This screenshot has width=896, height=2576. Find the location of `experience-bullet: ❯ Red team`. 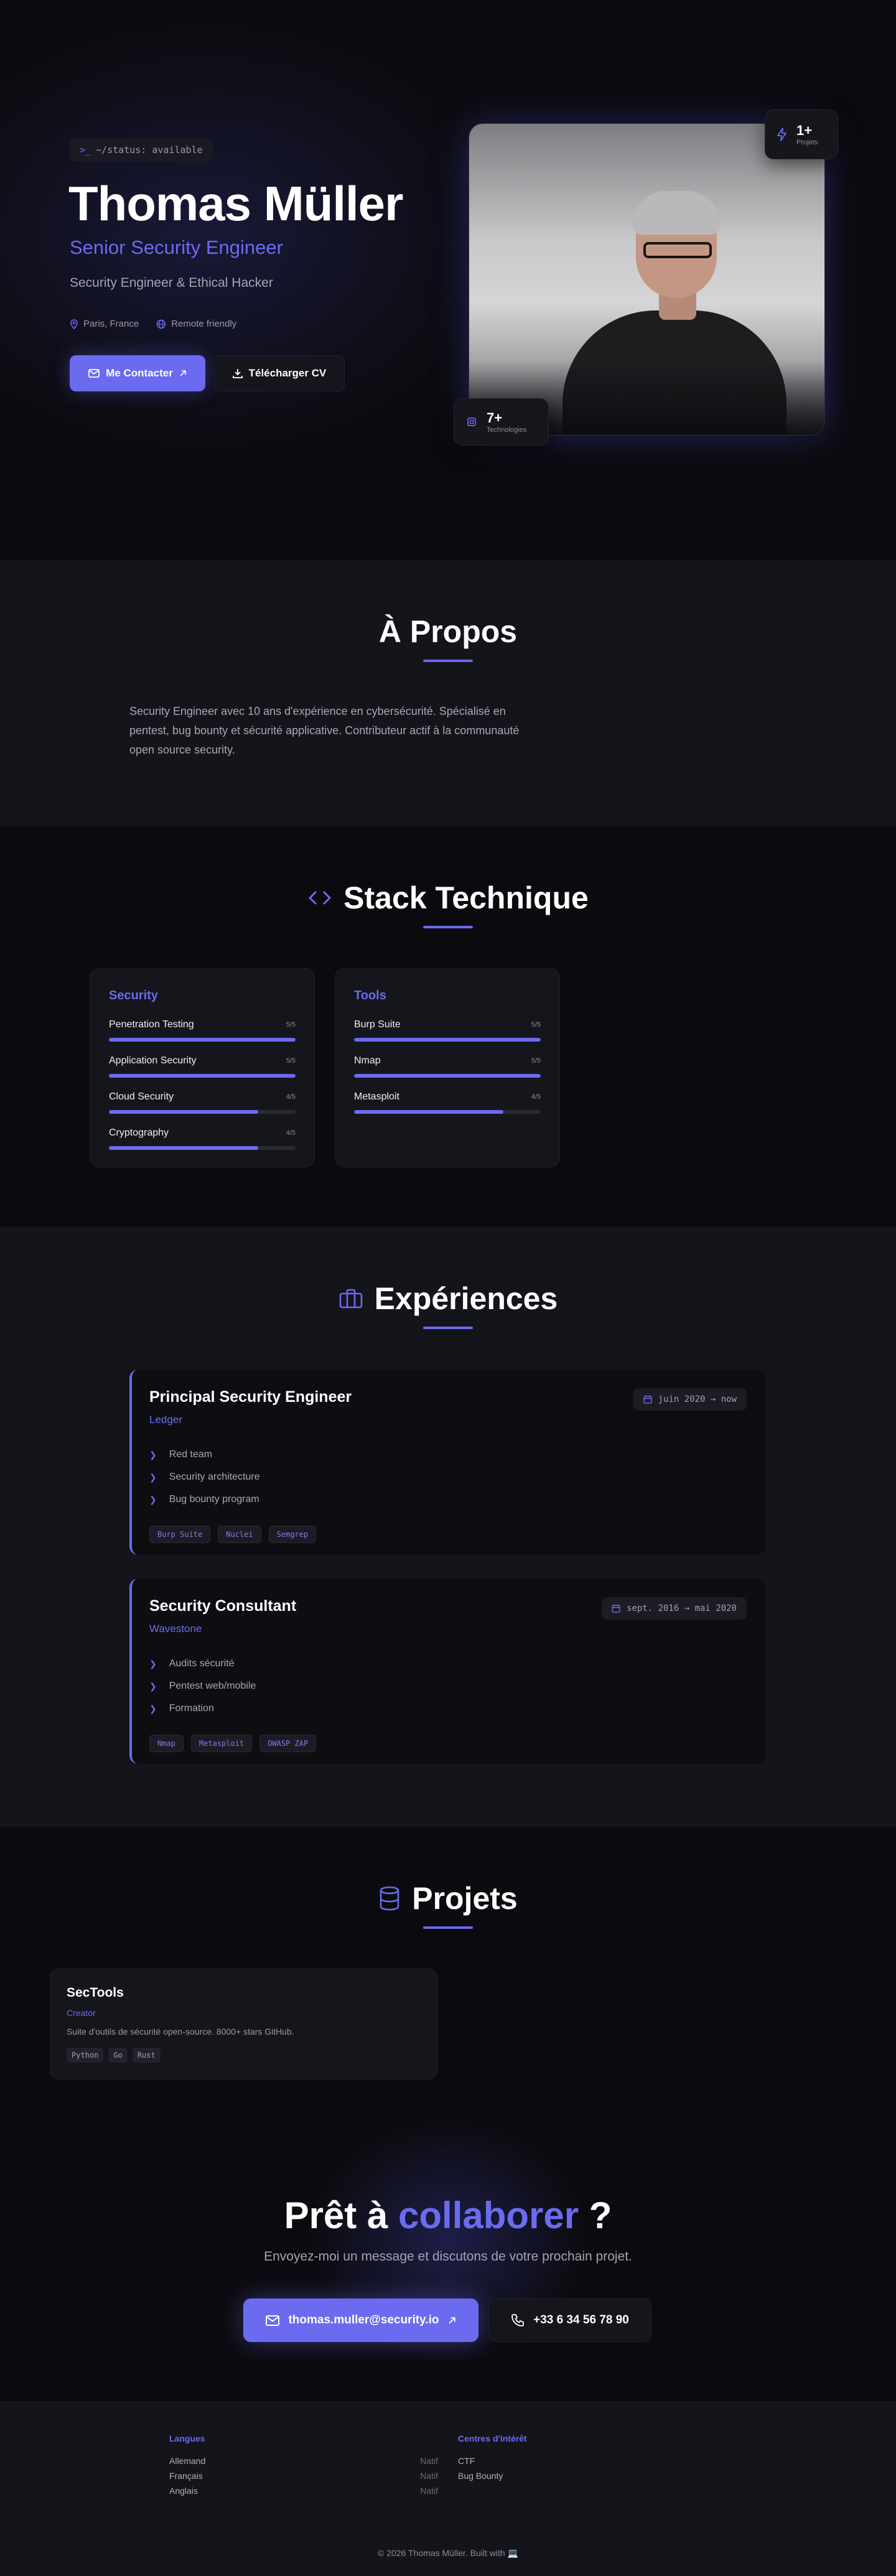

experience-bullet: ❯ Red team is located at coordinates (181, 1454).